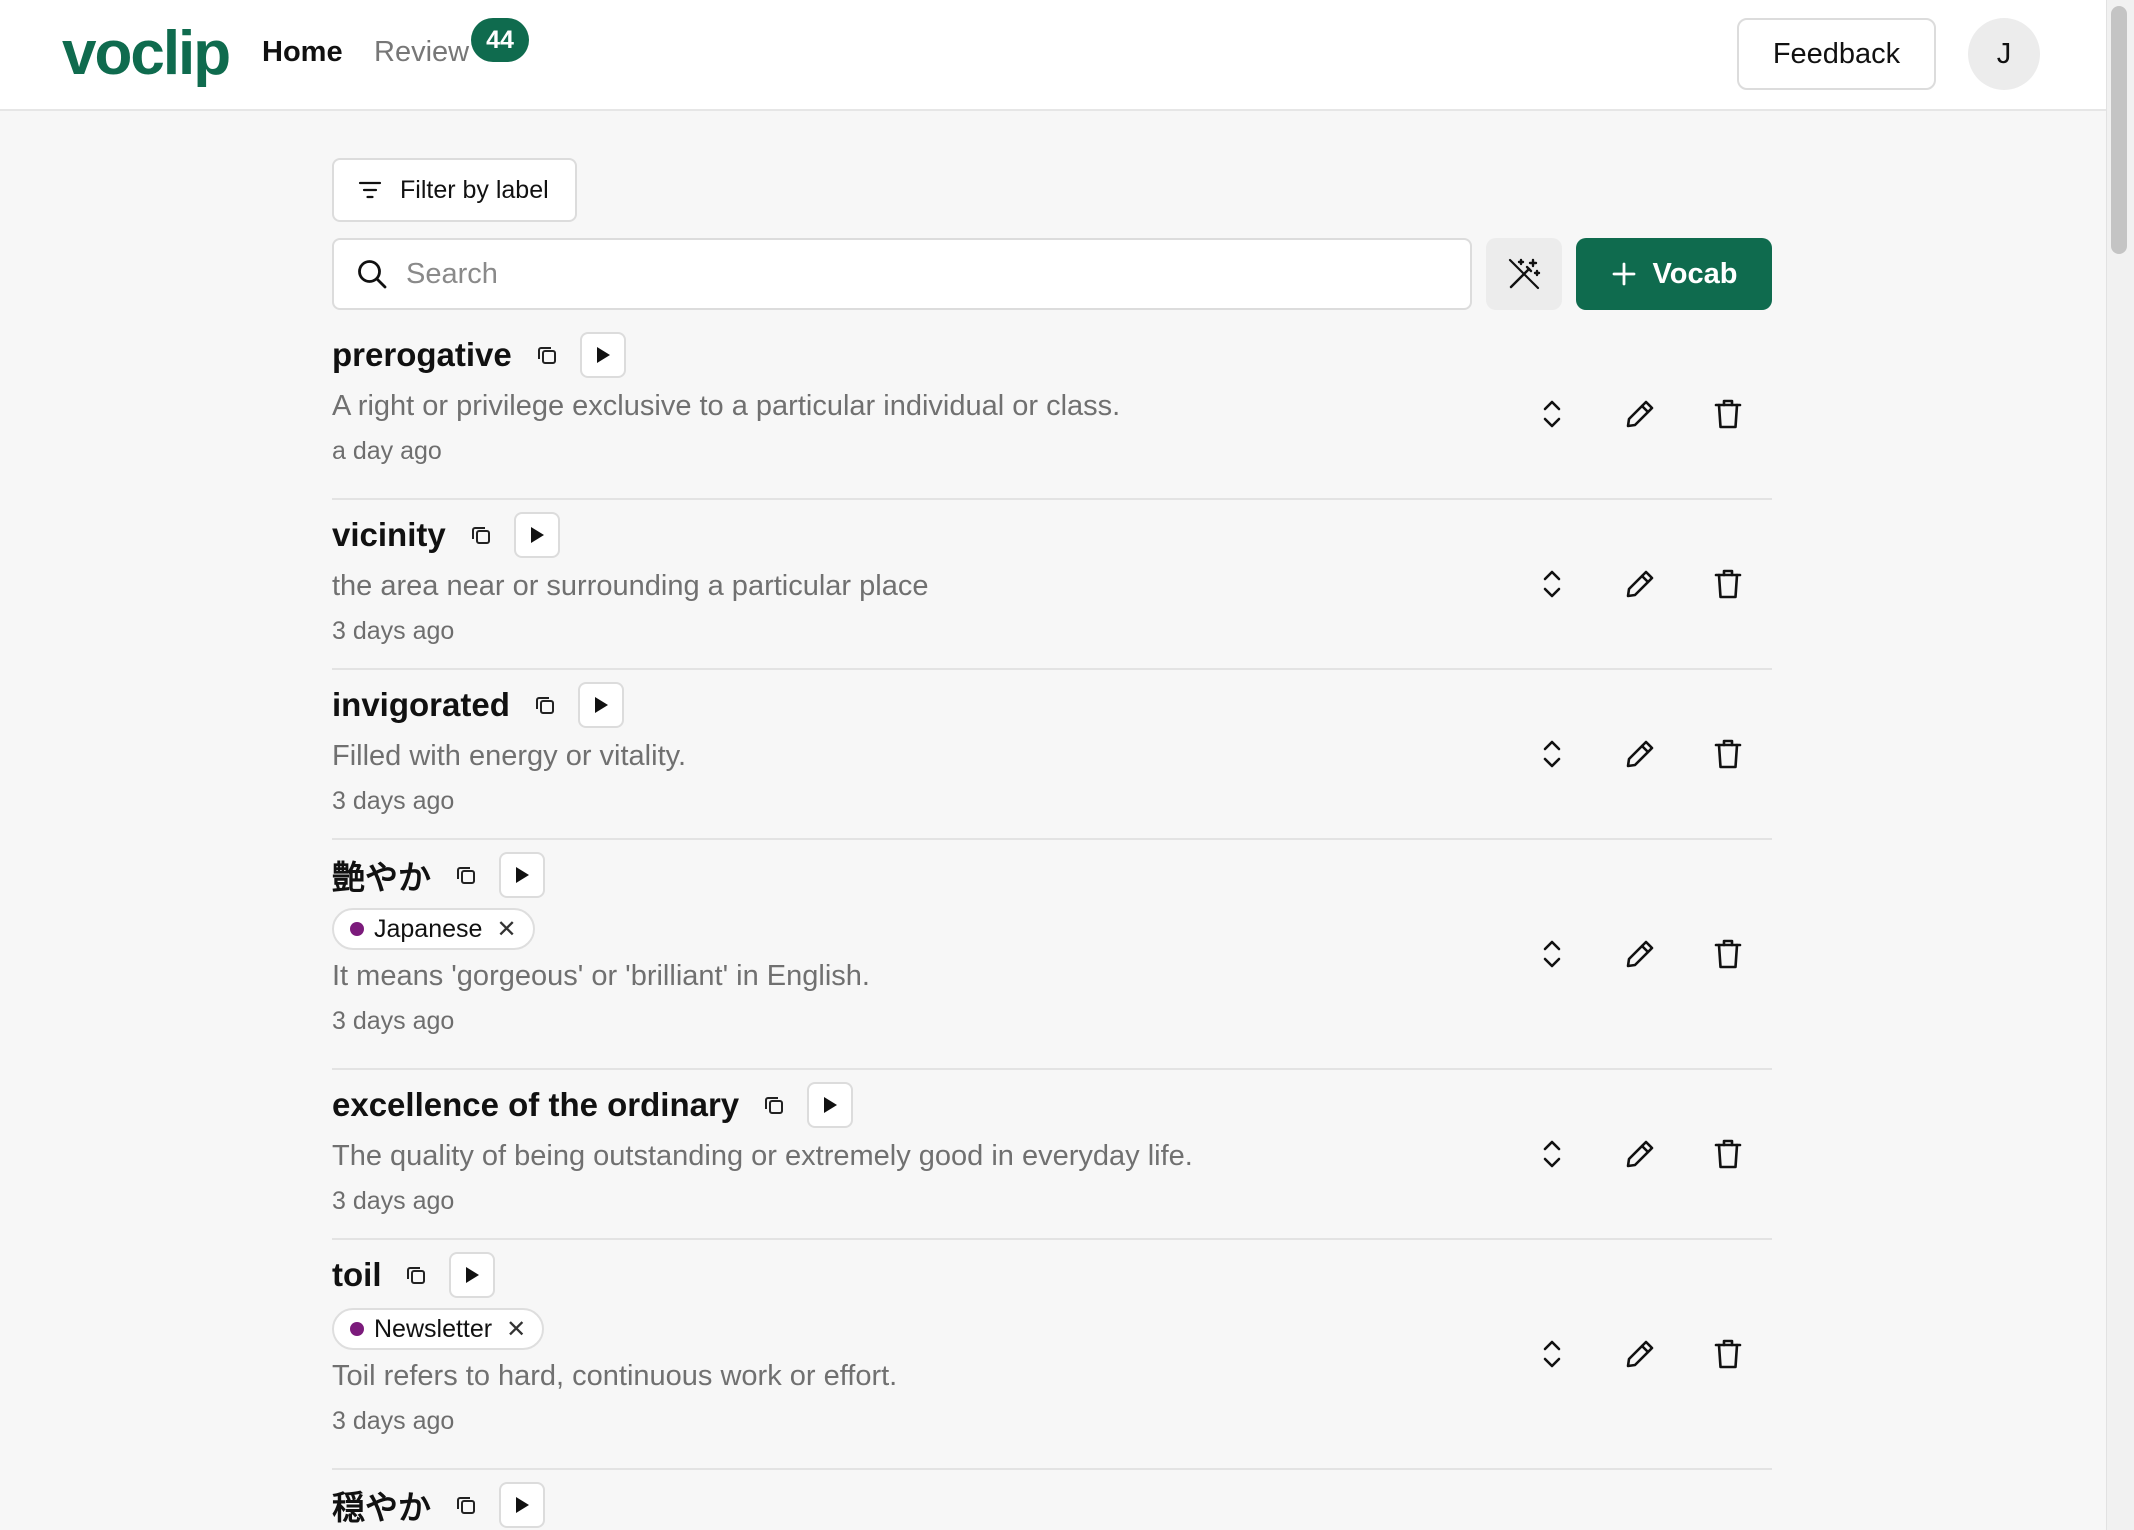 This screenshot has height=1530, width=2134. I want to click on vocab-term: toil, so click(357, 1274).